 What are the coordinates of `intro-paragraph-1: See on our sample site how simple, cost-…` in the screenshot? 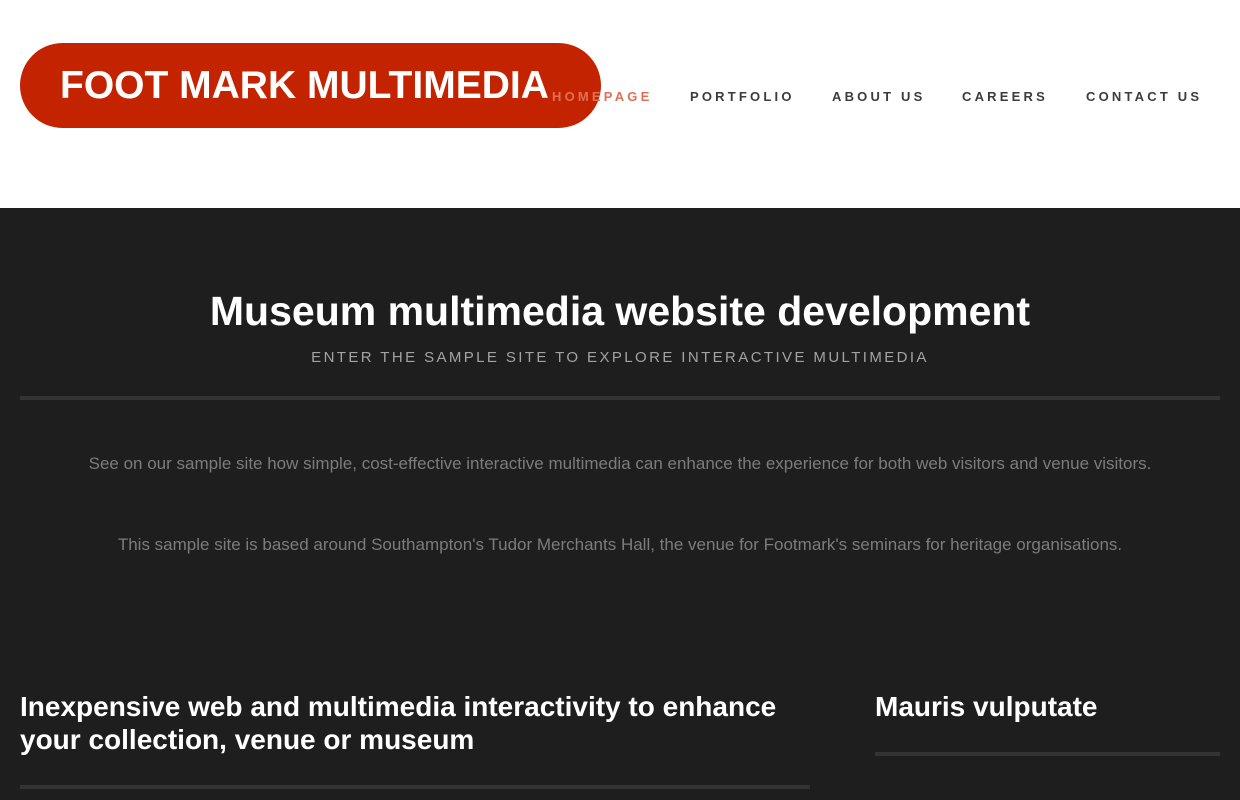 It's located at (620, 463).